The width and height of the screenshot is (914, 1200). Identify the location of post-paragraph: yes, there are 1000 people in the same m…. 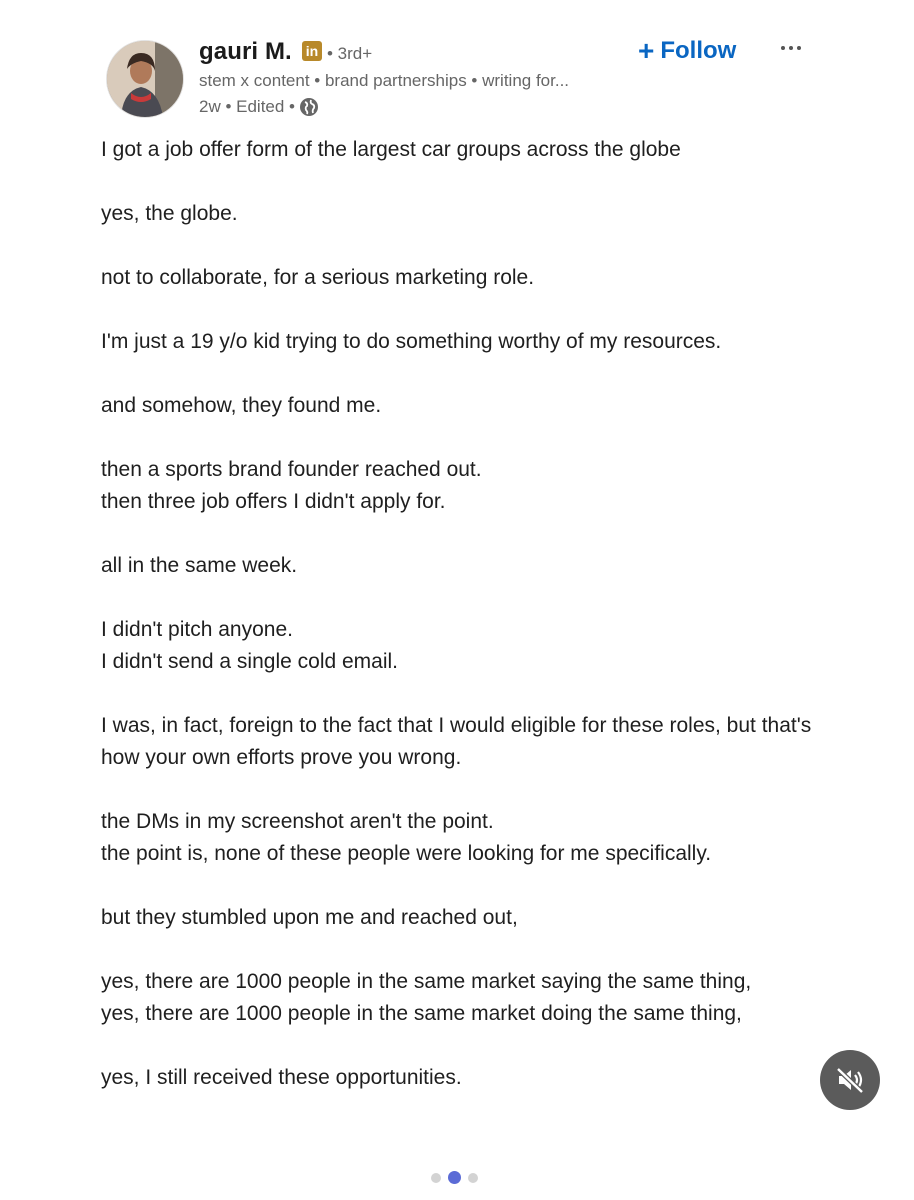
(426, 997).